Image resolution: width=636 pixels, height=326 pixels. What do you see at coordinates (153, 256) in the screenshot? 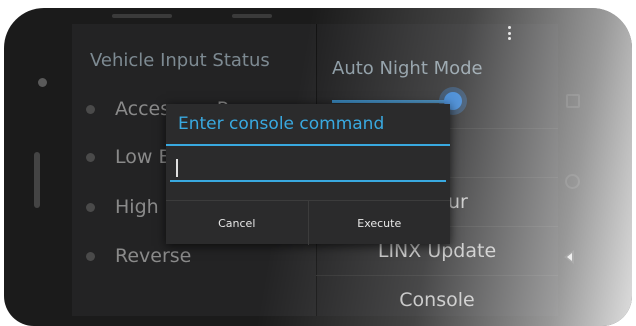
I see `status-label: Reverse` at bounding box center [153, 256].